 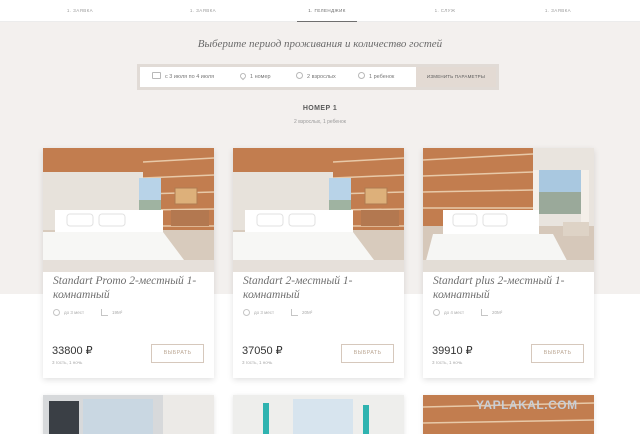 I want to click on calendar-icon, so click(x=156, y=76).